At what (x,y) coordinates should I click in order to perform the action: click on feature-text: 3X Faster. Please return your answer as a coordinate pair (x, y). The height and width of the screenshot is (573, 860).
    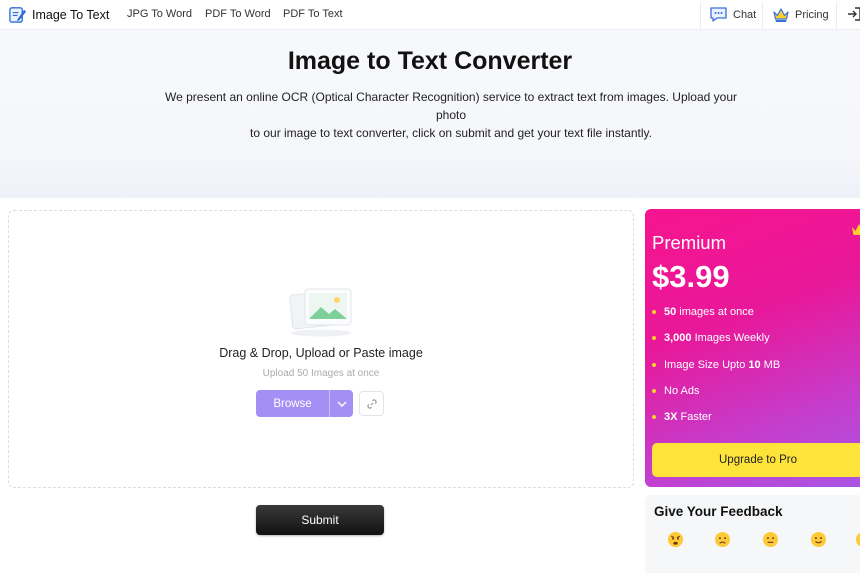
    Looking at the image, I should click on (688, 417).